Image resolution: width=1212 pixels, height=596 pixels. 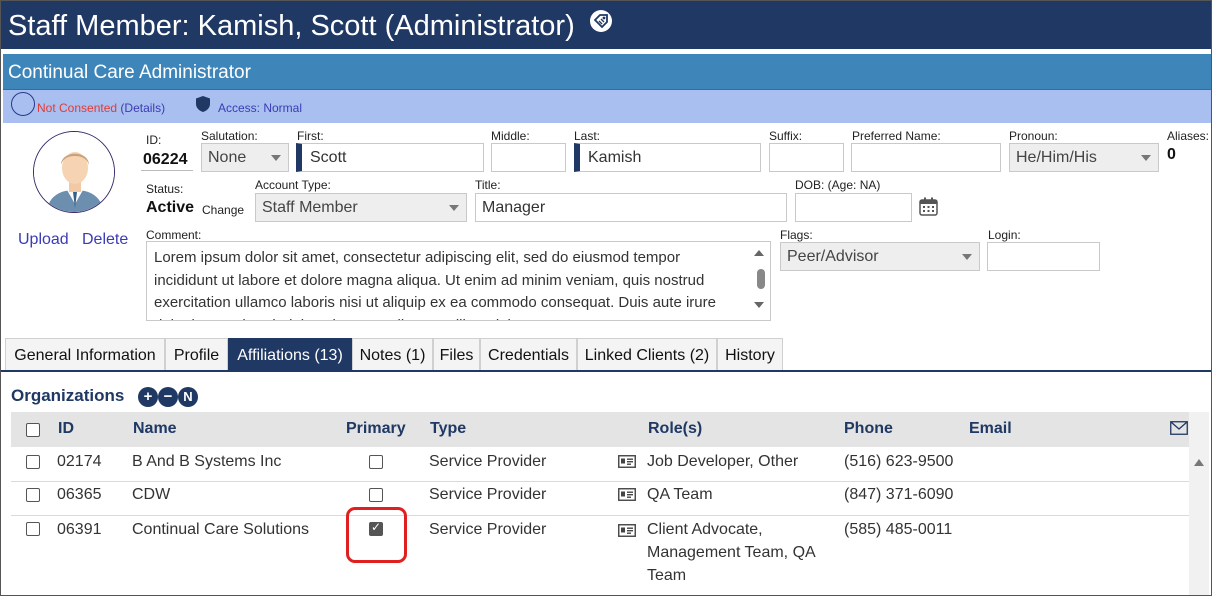 I want to click on consent-details-link: (Details), so click(x=142, y=108).